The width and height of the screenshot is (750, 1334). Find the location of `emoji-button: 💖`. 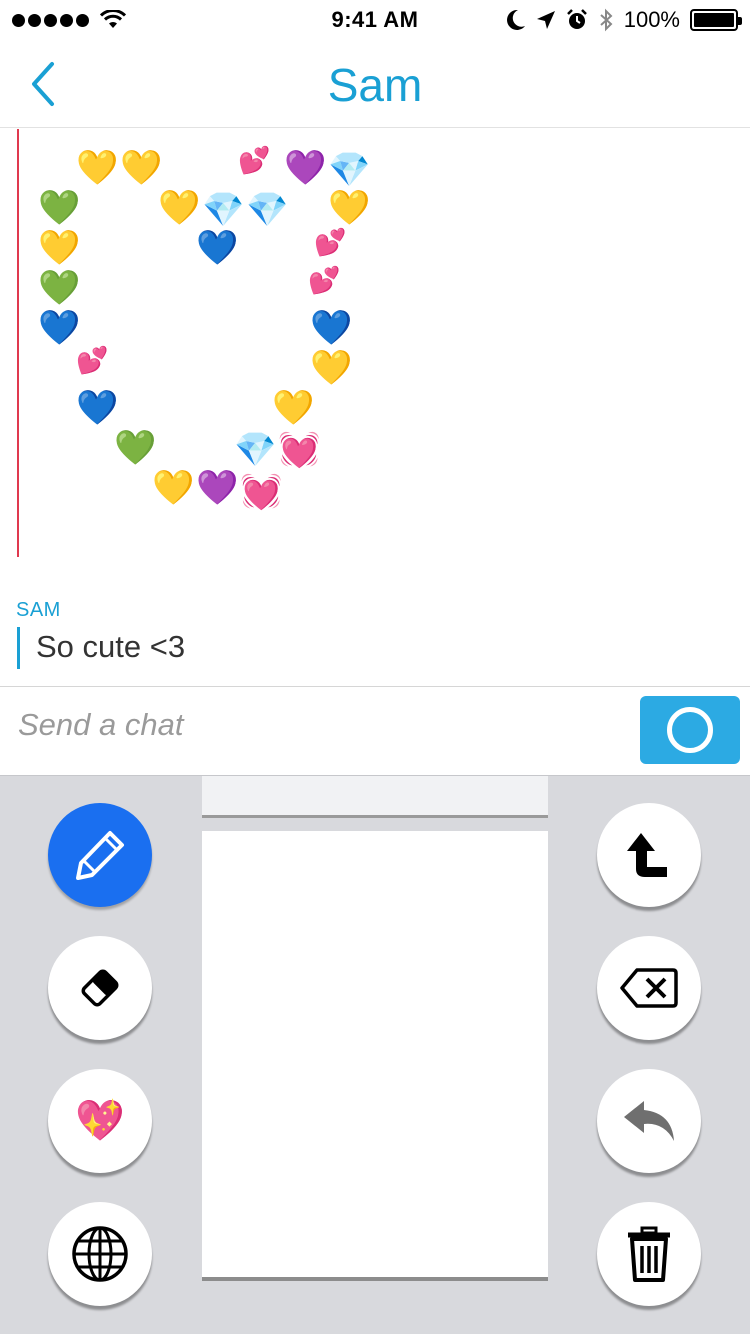

emoji-button: 💖 is located at coordinates (100, 1121).